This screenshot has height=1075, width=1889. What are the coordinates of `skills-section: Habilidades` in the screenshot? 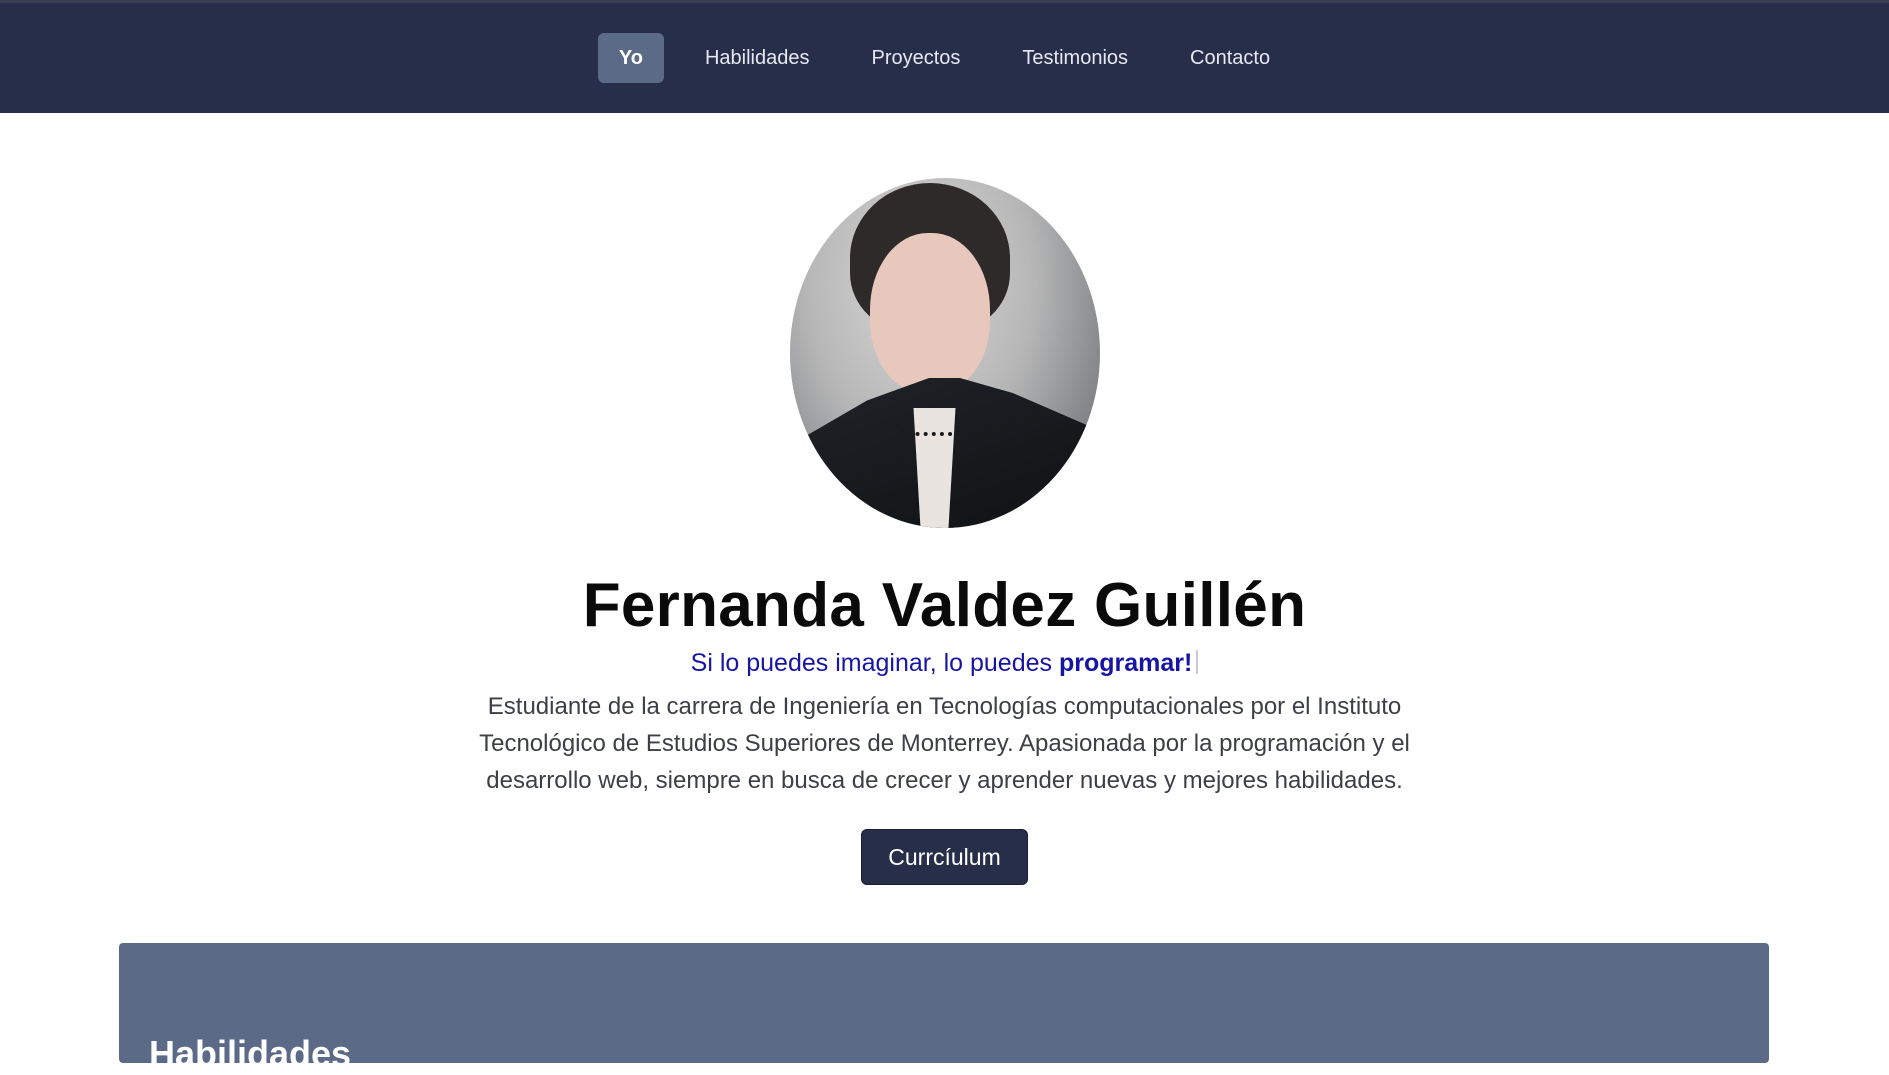 It's located at (944, 1008).